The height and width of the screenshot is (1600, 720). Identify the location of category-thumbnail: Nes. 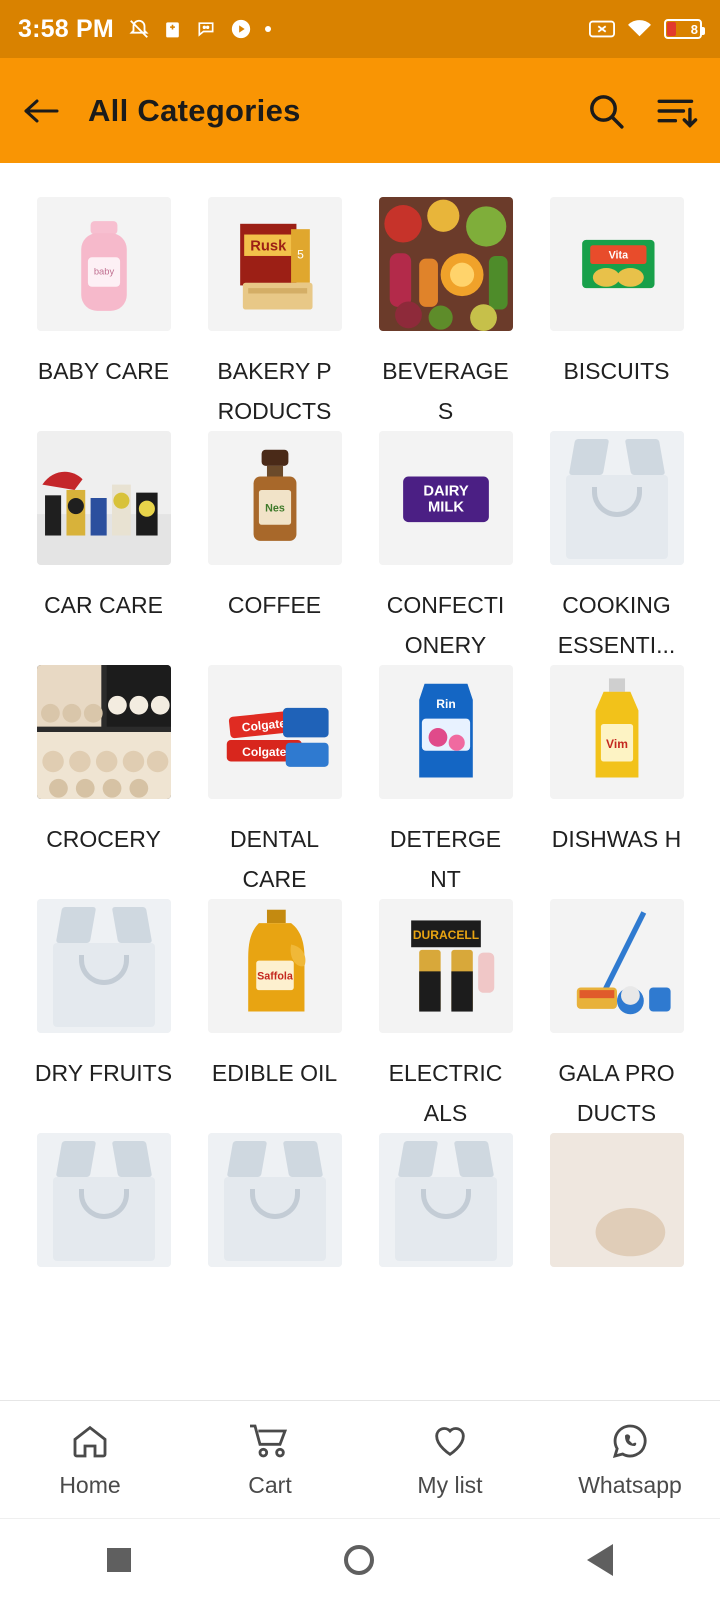
(274, 498).